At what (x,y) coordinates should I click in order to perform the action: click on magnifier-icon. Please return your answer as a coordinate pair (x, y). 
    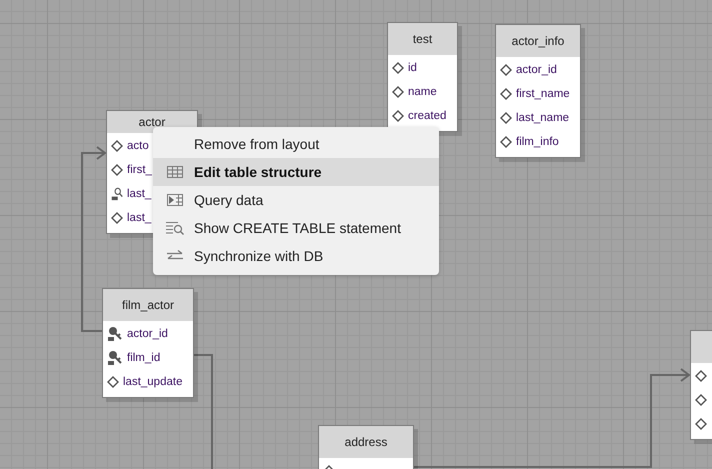
    Looking at the image, I should click on (117, 194).